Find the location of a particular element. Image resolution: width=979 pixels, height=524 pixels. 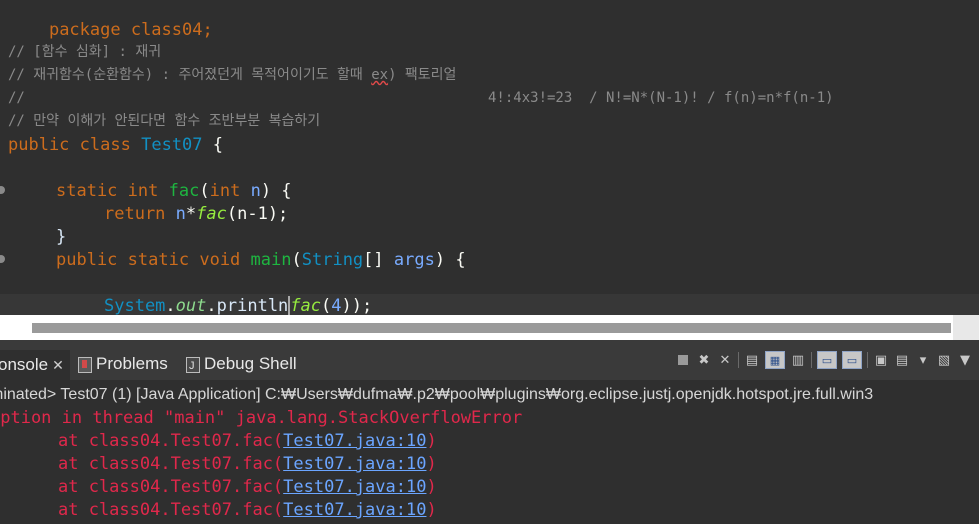

comment-text: // 재귀함수(순환함수) : 주어졌던게 목적어이기도 할때 is located at coordinates (190, 75).